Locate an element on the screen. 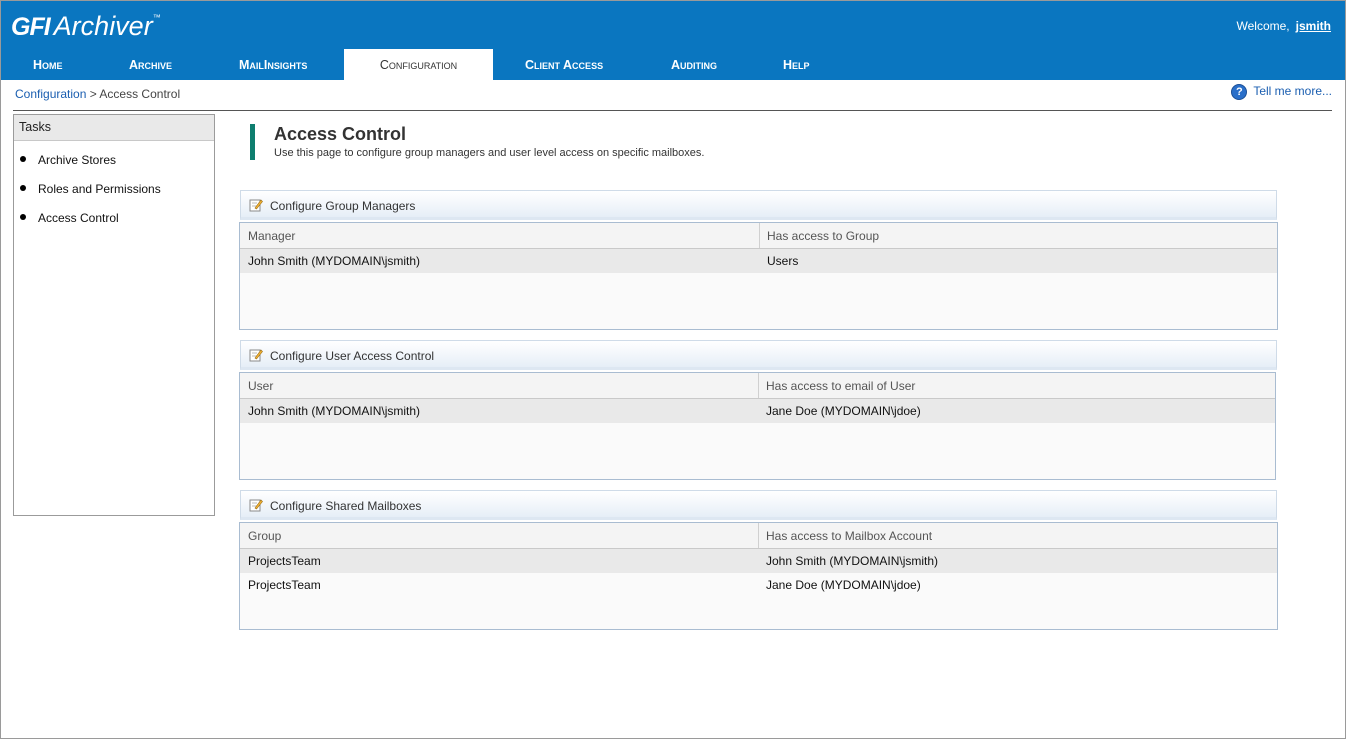 The width and height of the screenshot is (1346, 739). column-header-manager: Manager is located at coordinates (272, 236).